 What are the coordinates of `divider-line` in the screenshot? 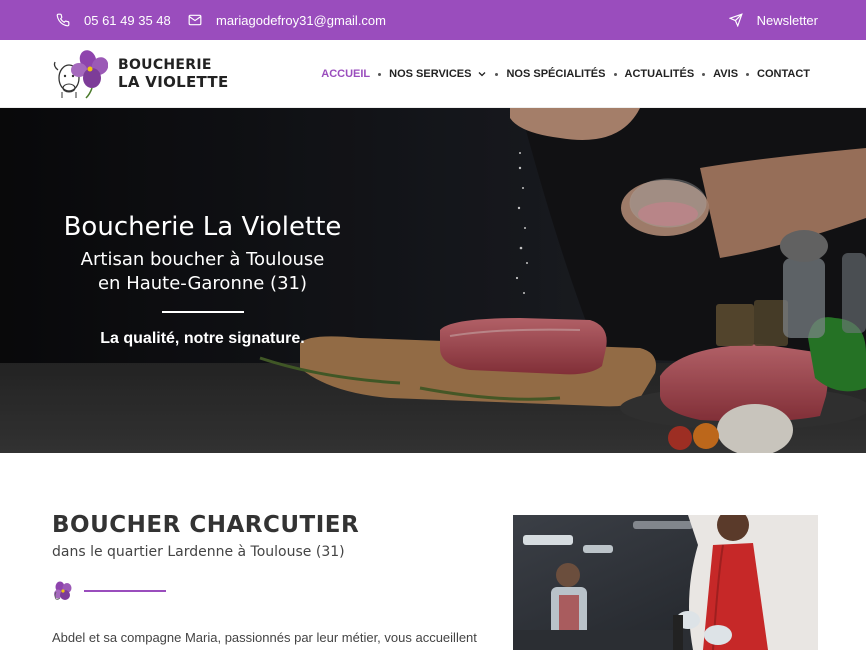 It's located at (125, 591).